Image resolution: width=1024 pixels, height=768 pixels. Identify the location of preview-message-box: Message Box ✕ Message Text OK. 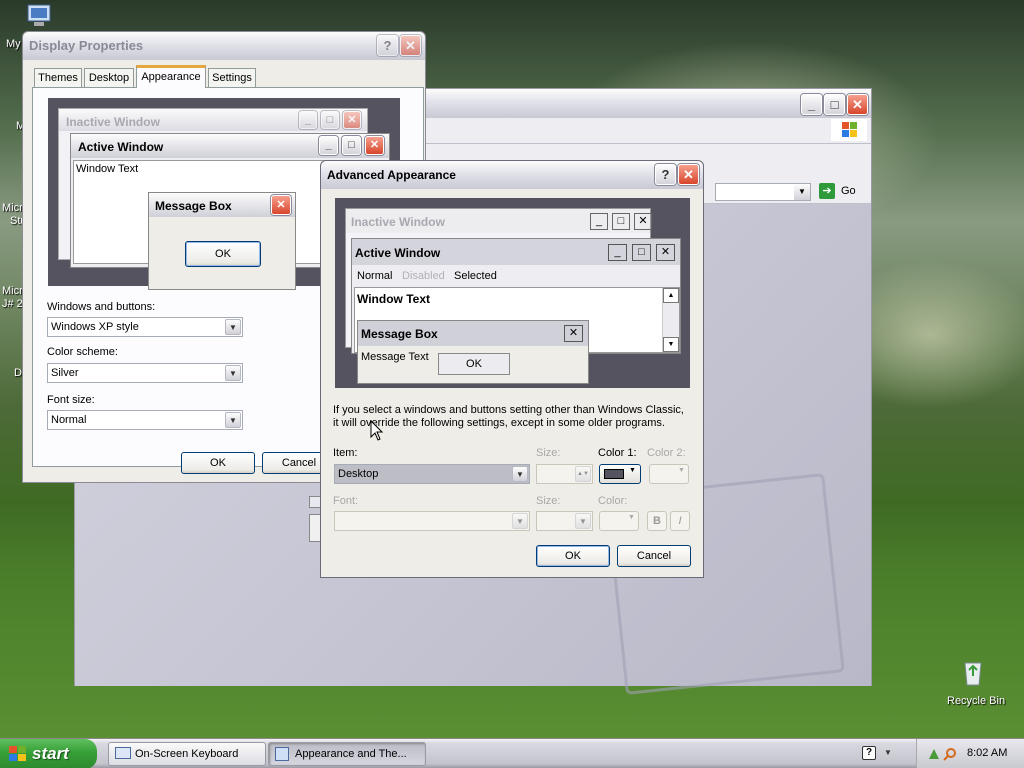
(473, 352).